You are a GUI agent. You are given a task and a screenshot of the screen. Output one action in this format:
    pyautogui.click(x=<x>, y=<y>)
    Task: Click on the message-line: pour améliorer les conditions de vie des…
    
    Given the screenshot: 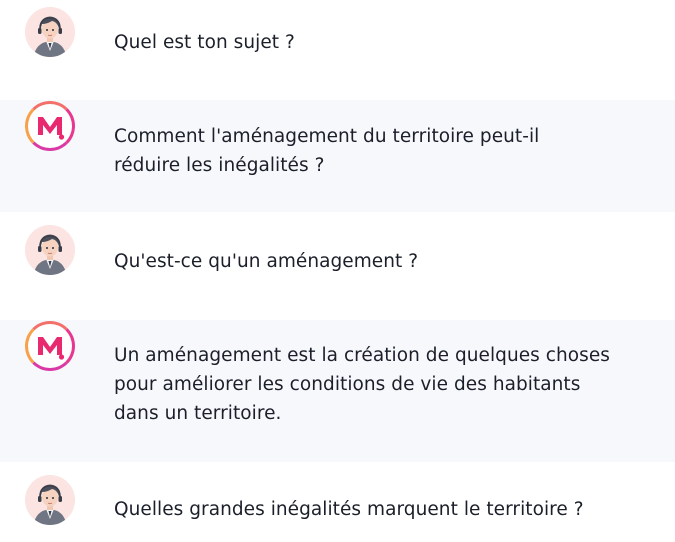 What is the action you would take?
    pyautogui.click(x=347, y=384)
    